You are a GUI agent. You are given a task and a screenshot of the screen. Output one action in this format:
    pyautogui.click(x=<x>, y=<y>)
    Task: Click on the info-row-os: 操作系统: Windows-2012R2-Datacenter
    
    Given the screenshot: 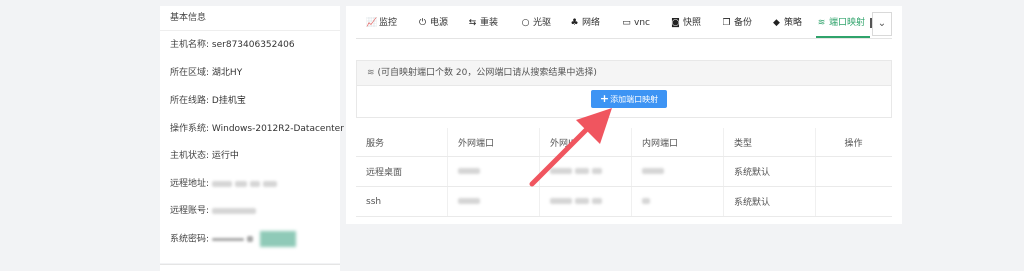 What is the action you would take?
    pyautogui.click(x=257, y=129)
    